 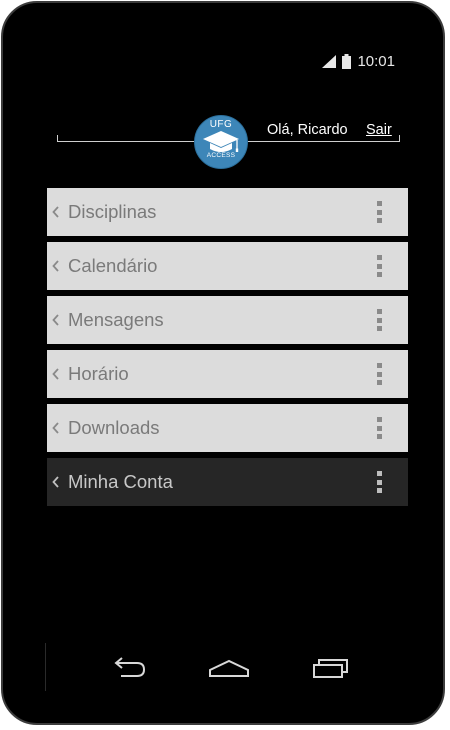 What do you see at coordinates (347, 61) in the screenshot?
I see `battery-icon` at bounding box center [347, 61].